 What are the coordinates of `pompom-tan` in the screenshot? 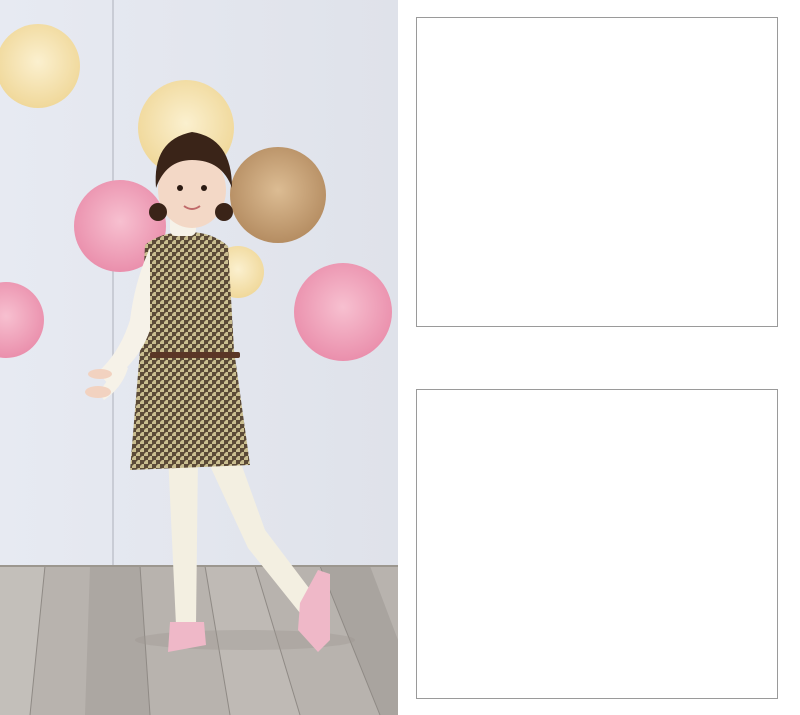 It's located at (278, 195).